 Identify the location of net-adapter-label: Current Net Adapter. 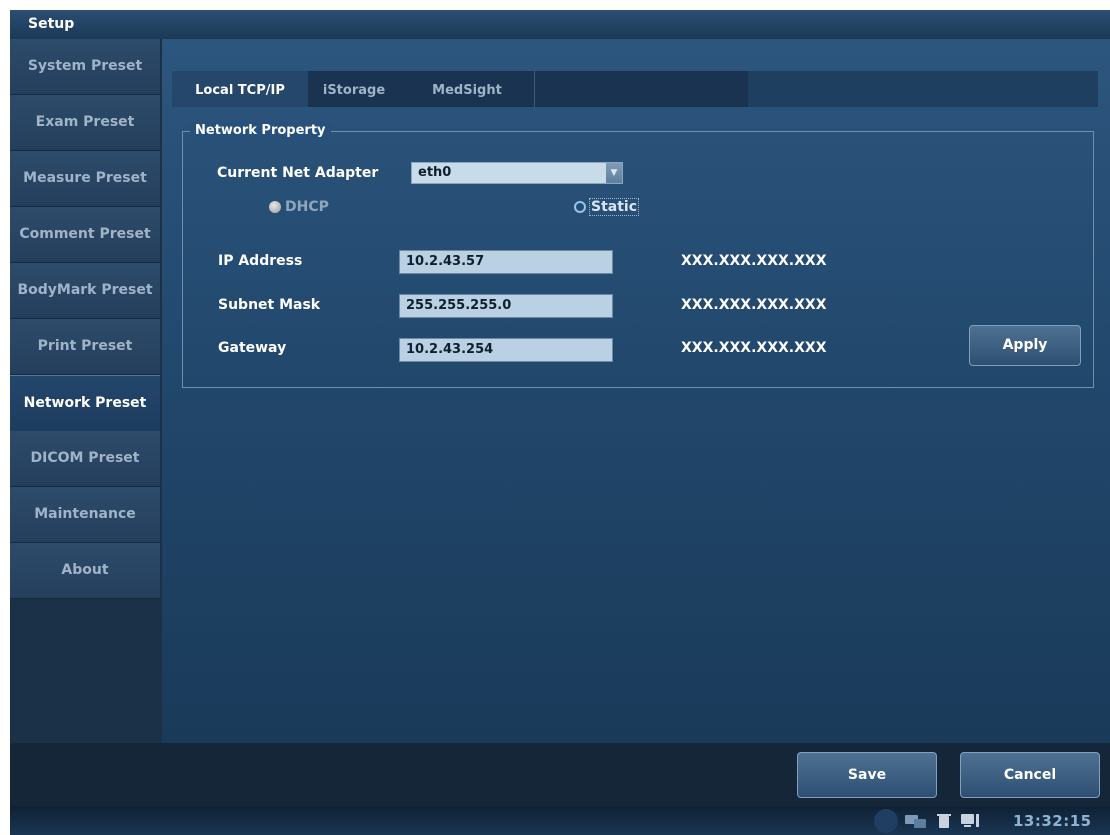
(298, 173).